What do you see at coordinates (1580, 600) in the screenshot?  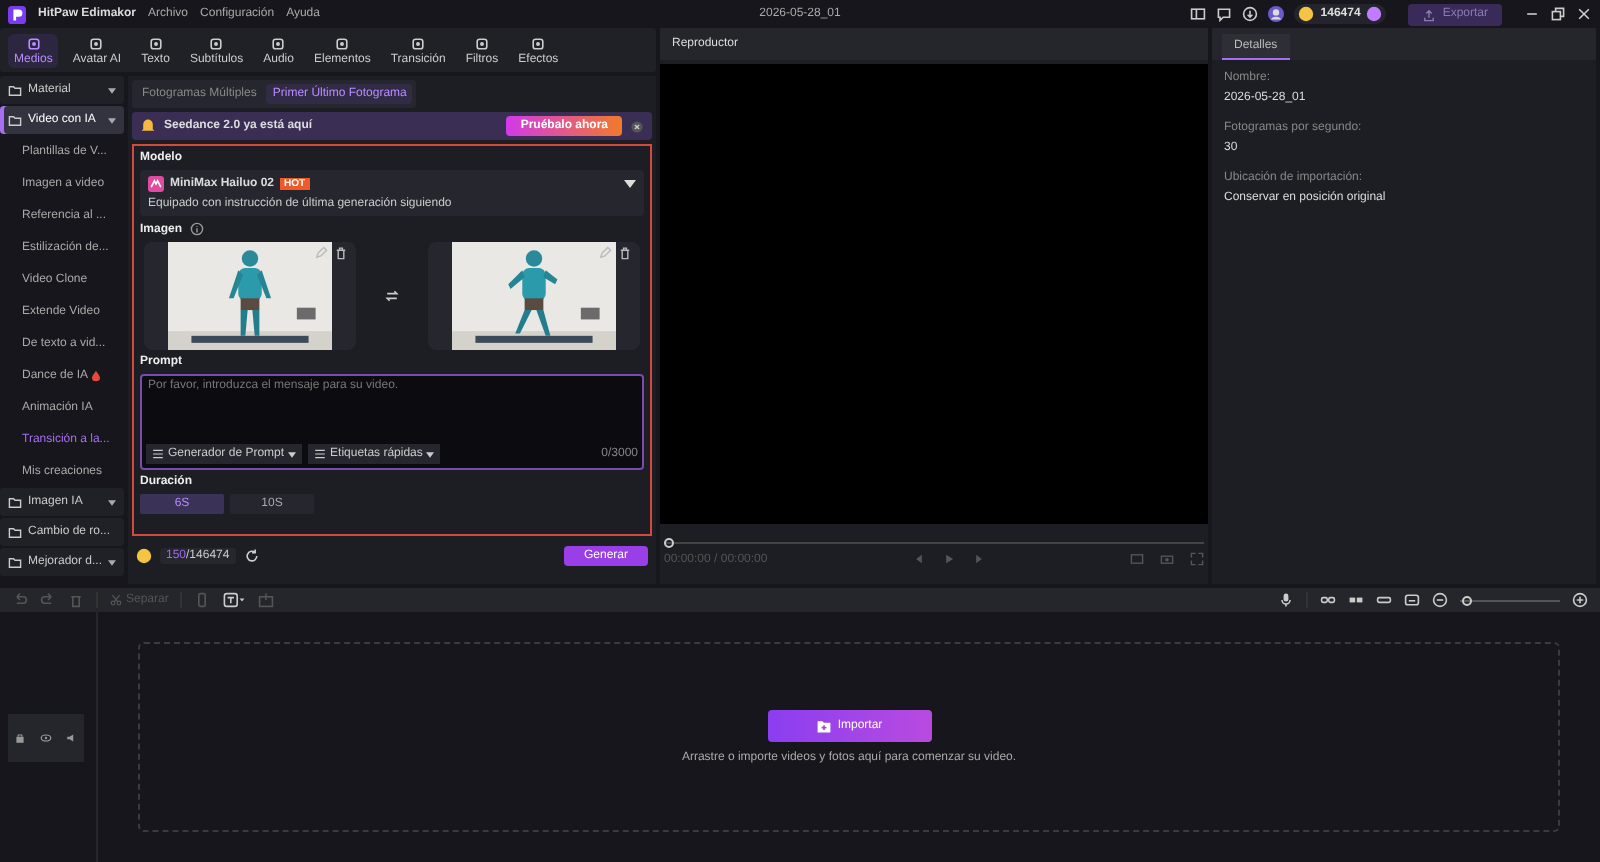 I see `zoom-in-icon` at bounding box center [1580, 600].